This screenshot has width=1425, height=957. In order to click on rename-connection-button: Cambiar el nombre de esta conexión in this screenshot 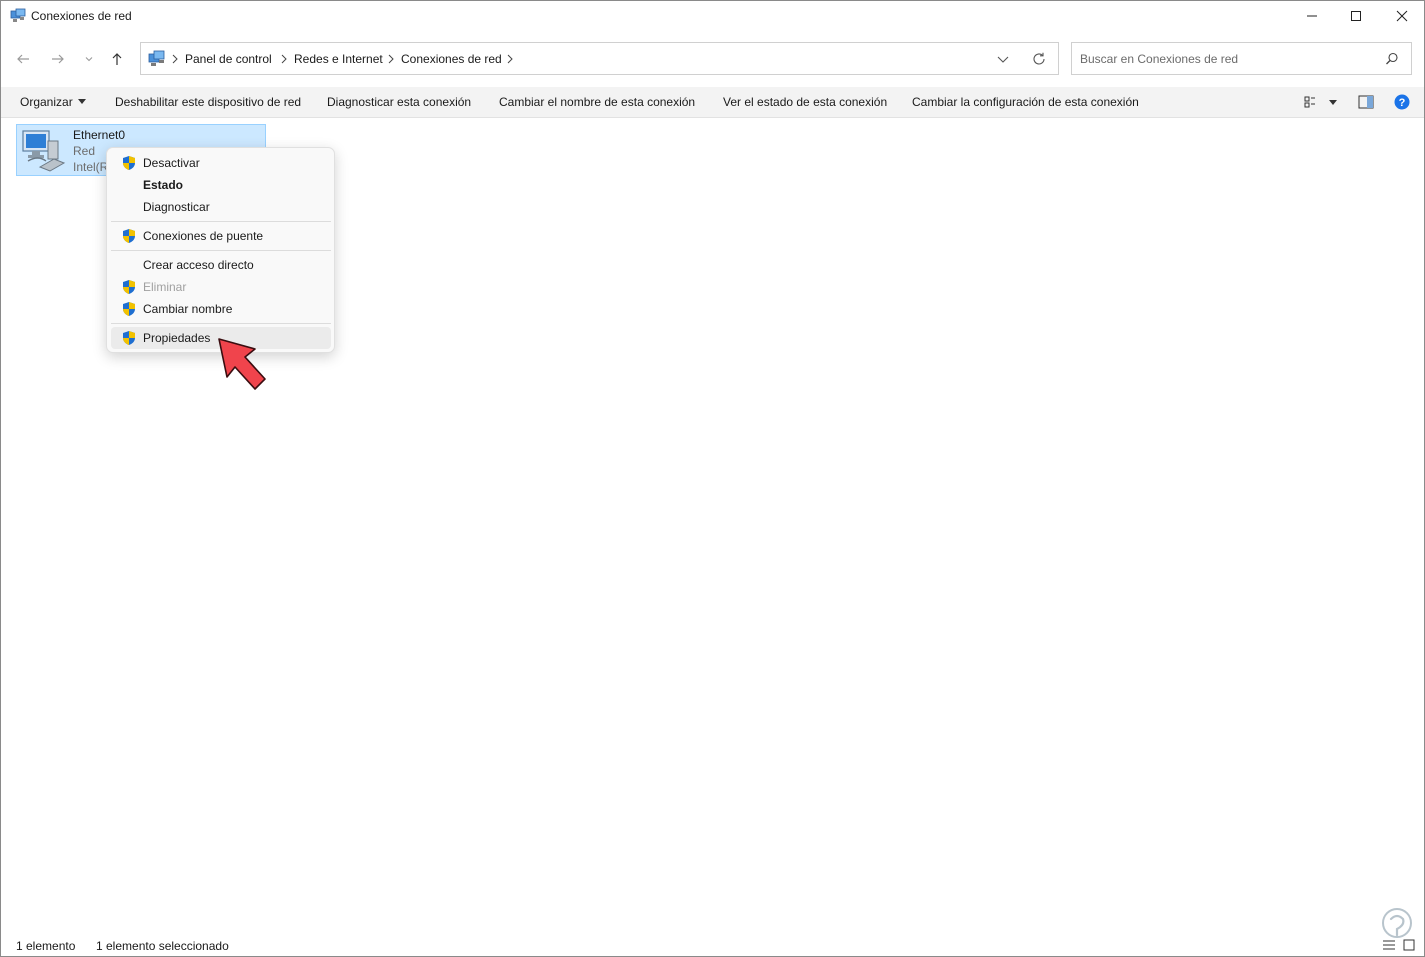, I will do `click(597, 102)`.